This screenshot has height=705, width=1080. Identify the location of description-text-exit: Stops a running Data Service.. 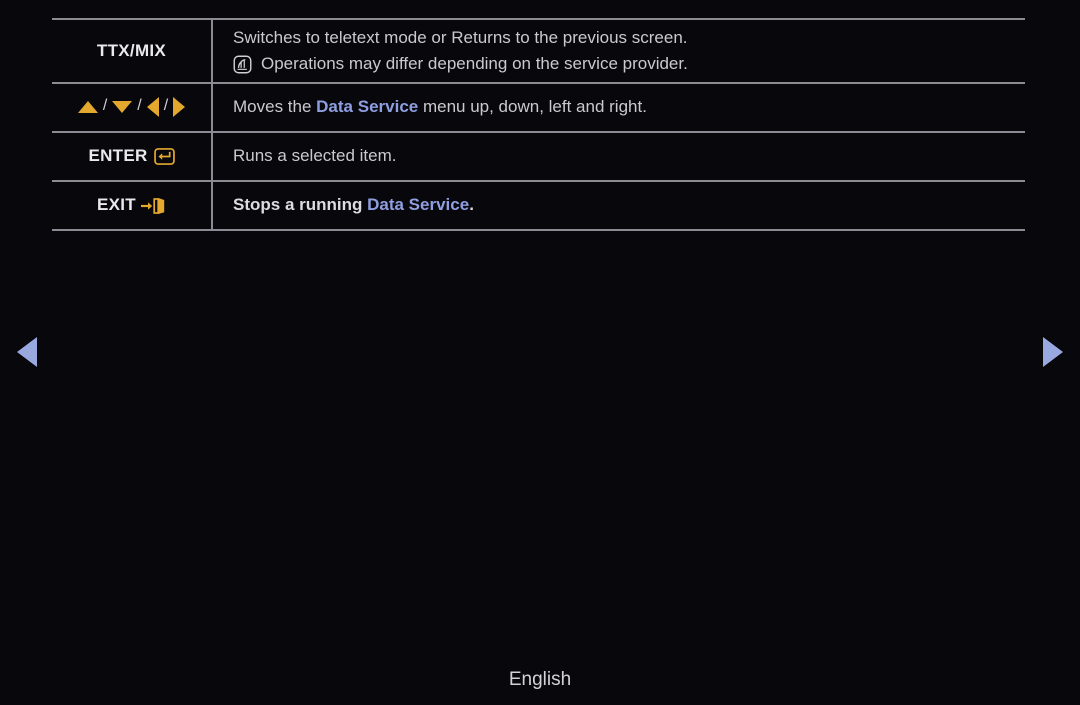
(629, 205).